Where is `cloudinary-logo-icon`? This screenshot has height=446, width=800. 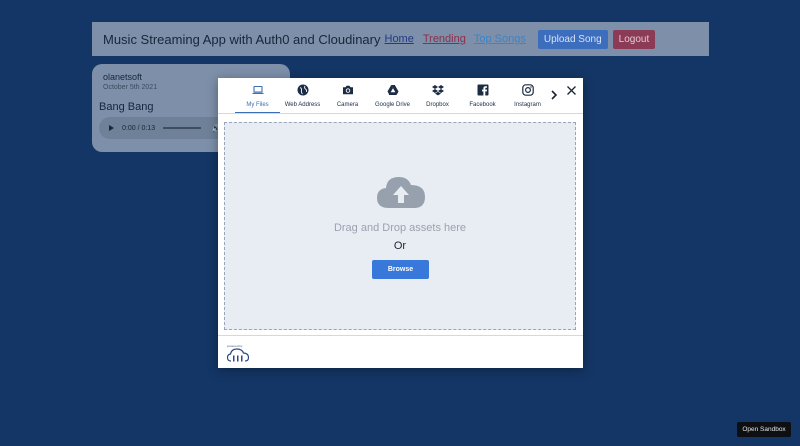
cloudinary-logo-icon is located at coordinates (238, 355).